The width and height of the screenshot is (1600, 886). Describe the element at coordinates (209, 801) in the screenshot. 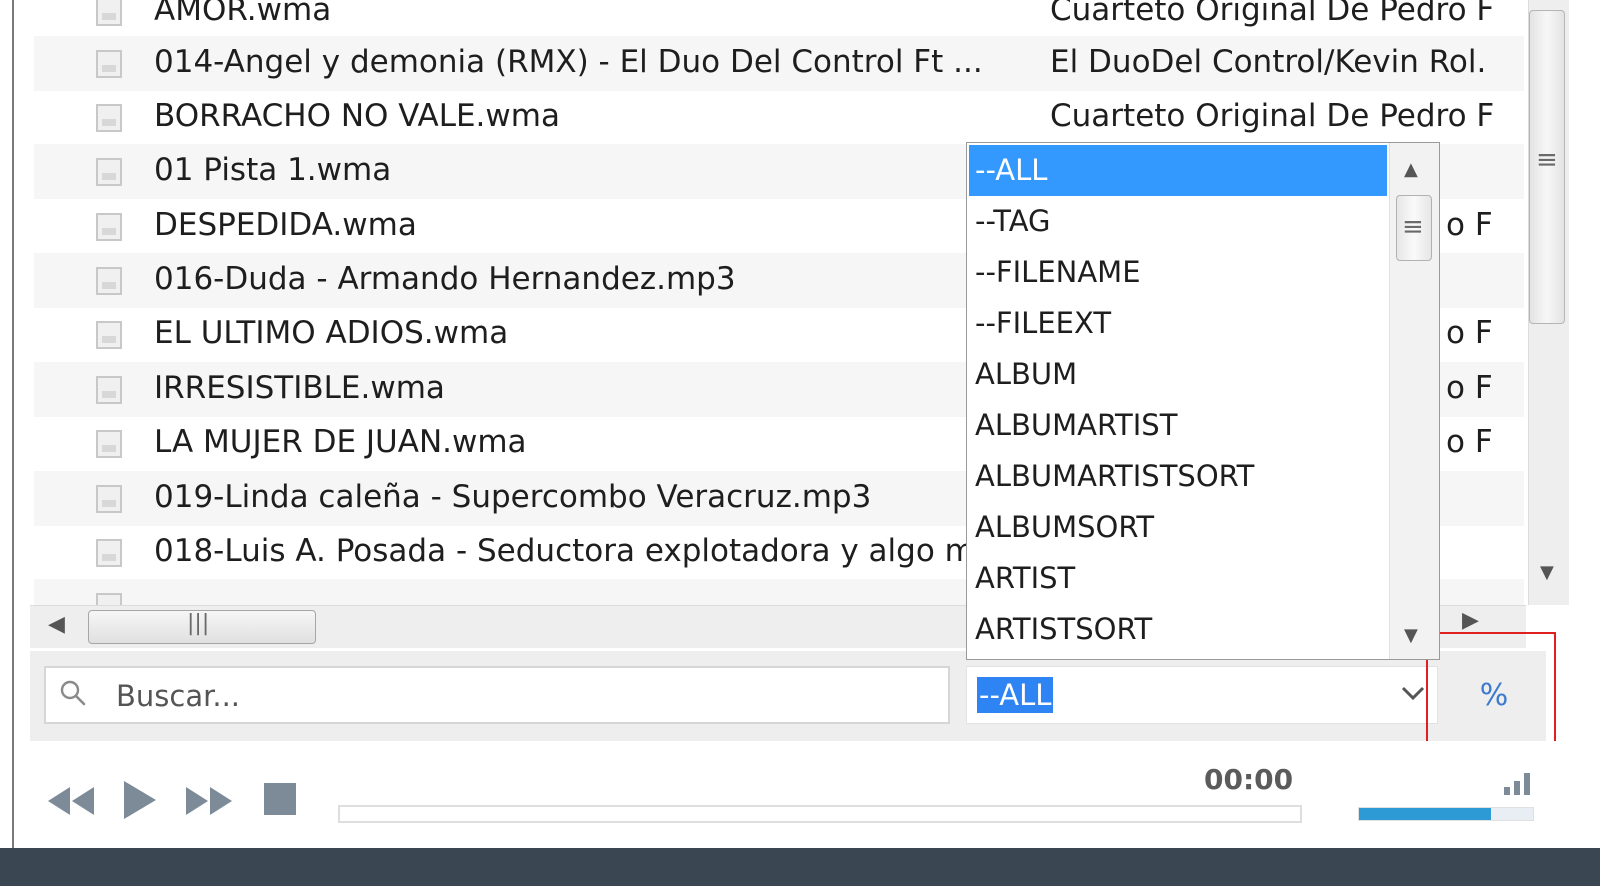

I see `fast-forward-icon` at that location.